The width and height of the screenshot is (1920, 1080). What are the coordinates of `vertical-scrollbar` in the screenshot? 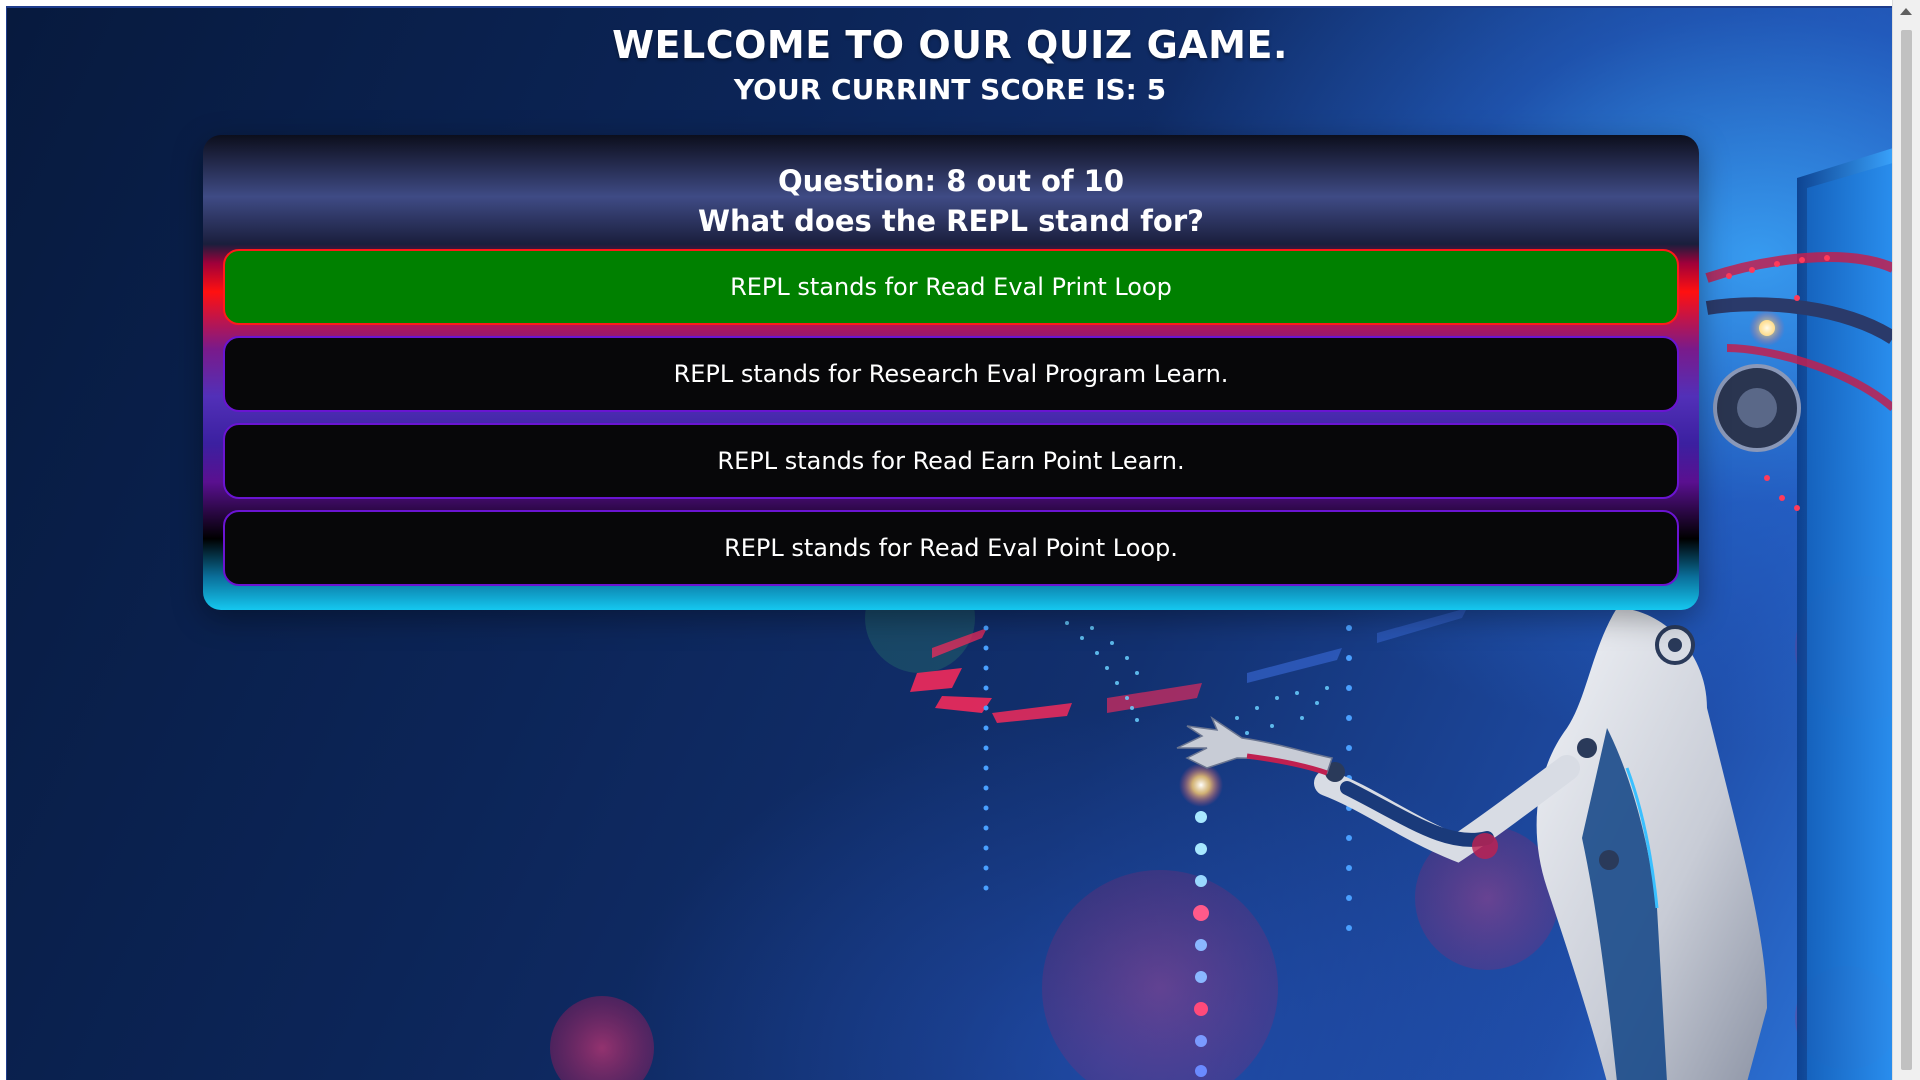 It's located at (1906, 540).